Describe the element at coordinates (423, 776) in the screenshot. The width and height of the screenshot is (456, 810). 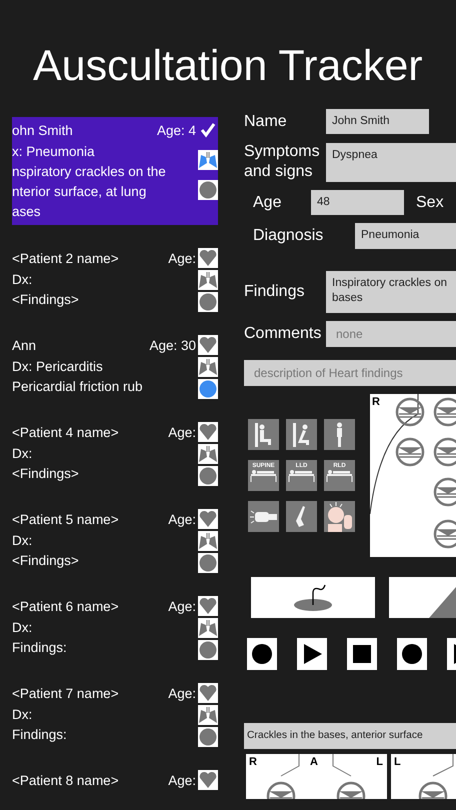
I see `lung-diagram: L` at that location.